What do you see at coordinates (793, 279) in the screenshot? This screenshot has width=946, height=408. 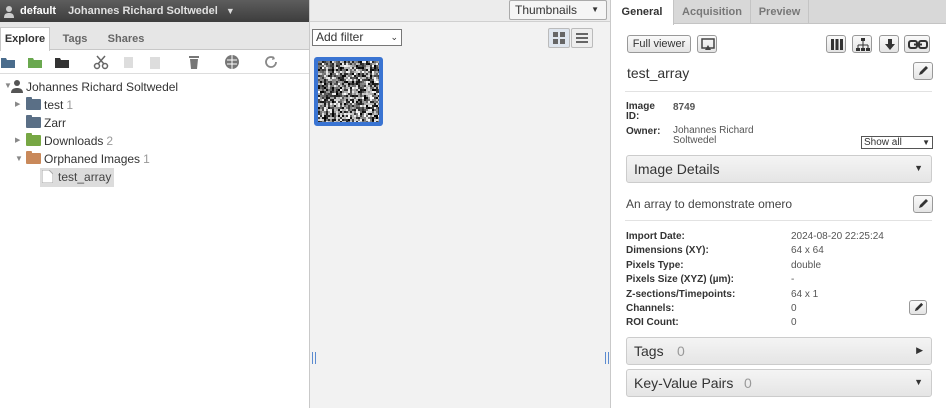 I see `detail-value: -` at bounding box center [793, 279].